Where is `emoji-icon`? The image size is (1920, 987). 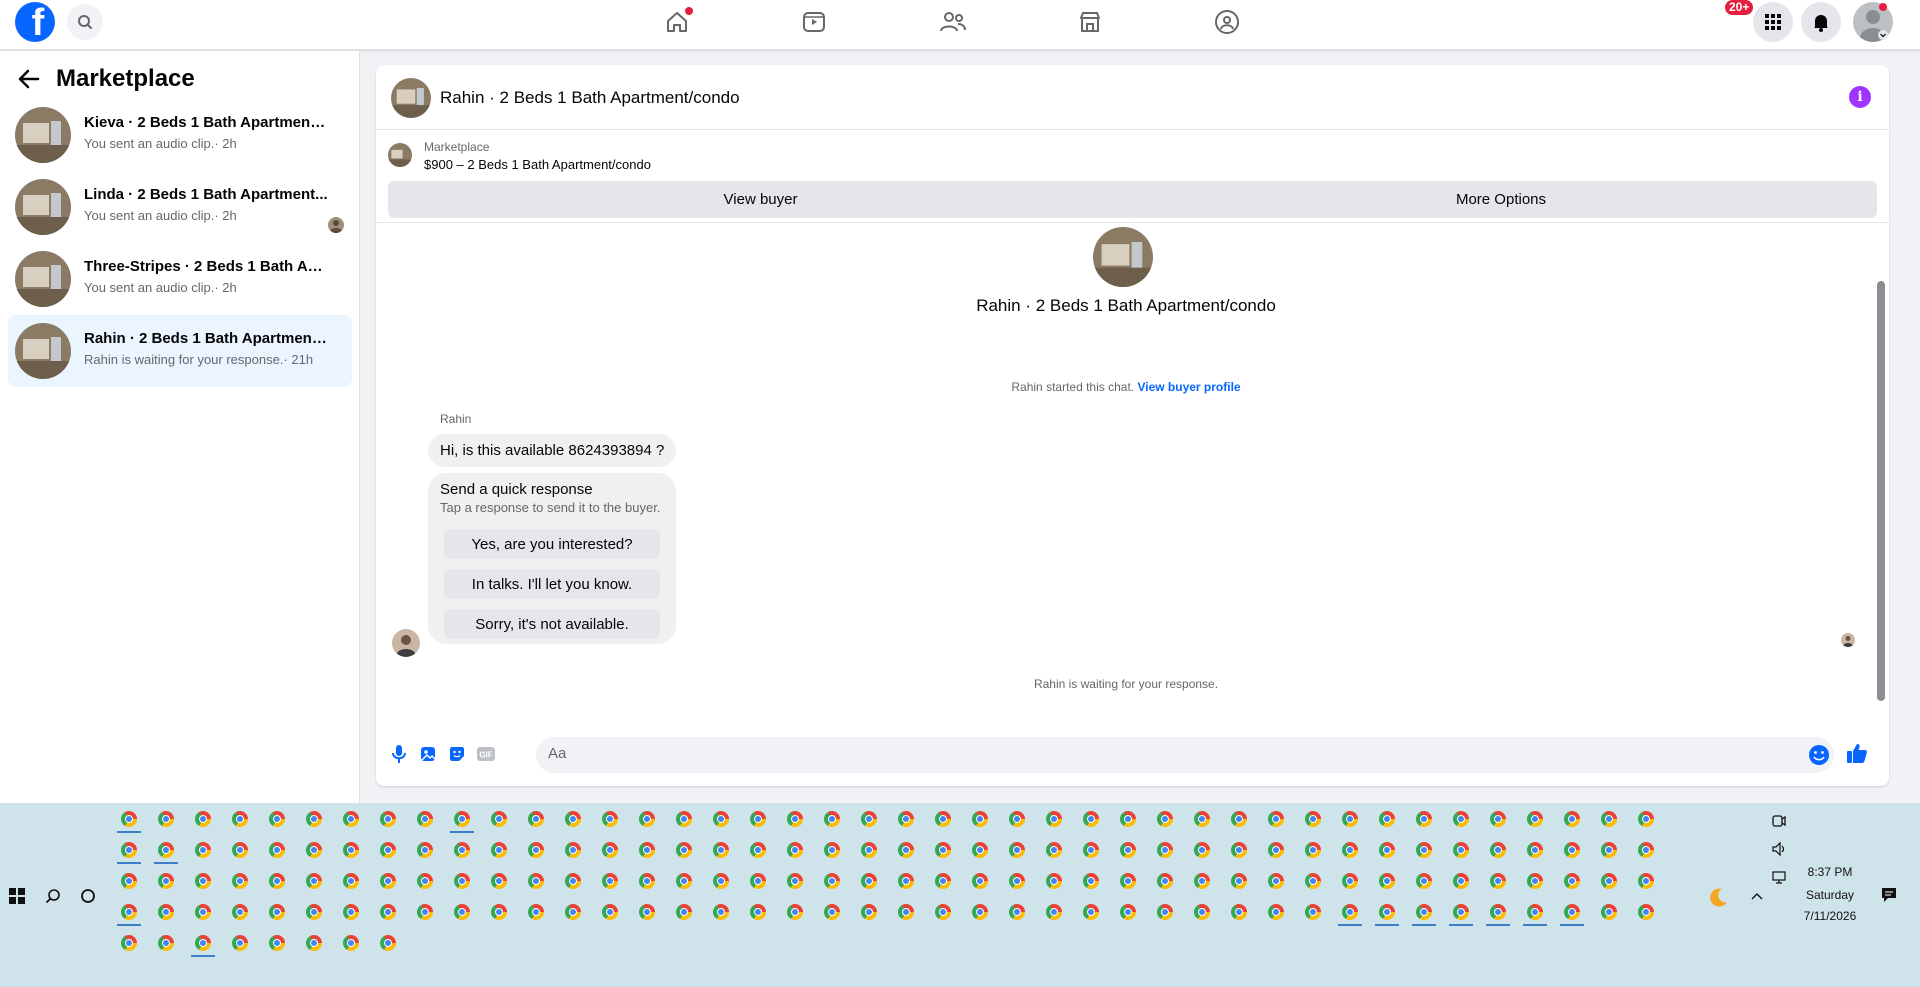 emoji-icon is located at coordinates (1819, 755).